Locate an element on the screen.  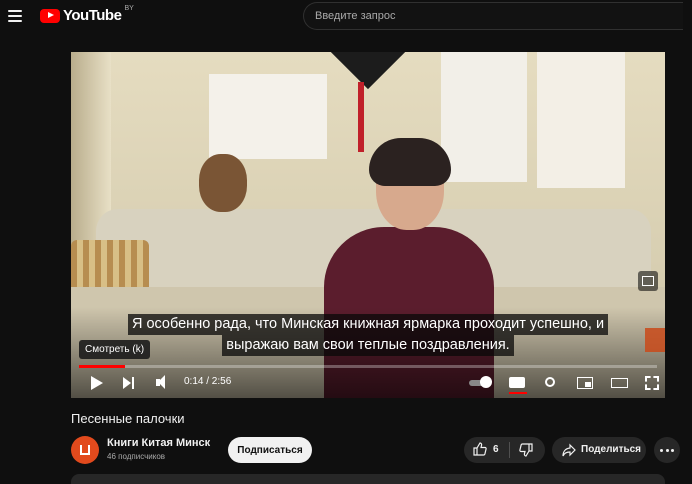
subscriber-count: 46 подписчиков is located at coordinates (136, 456).